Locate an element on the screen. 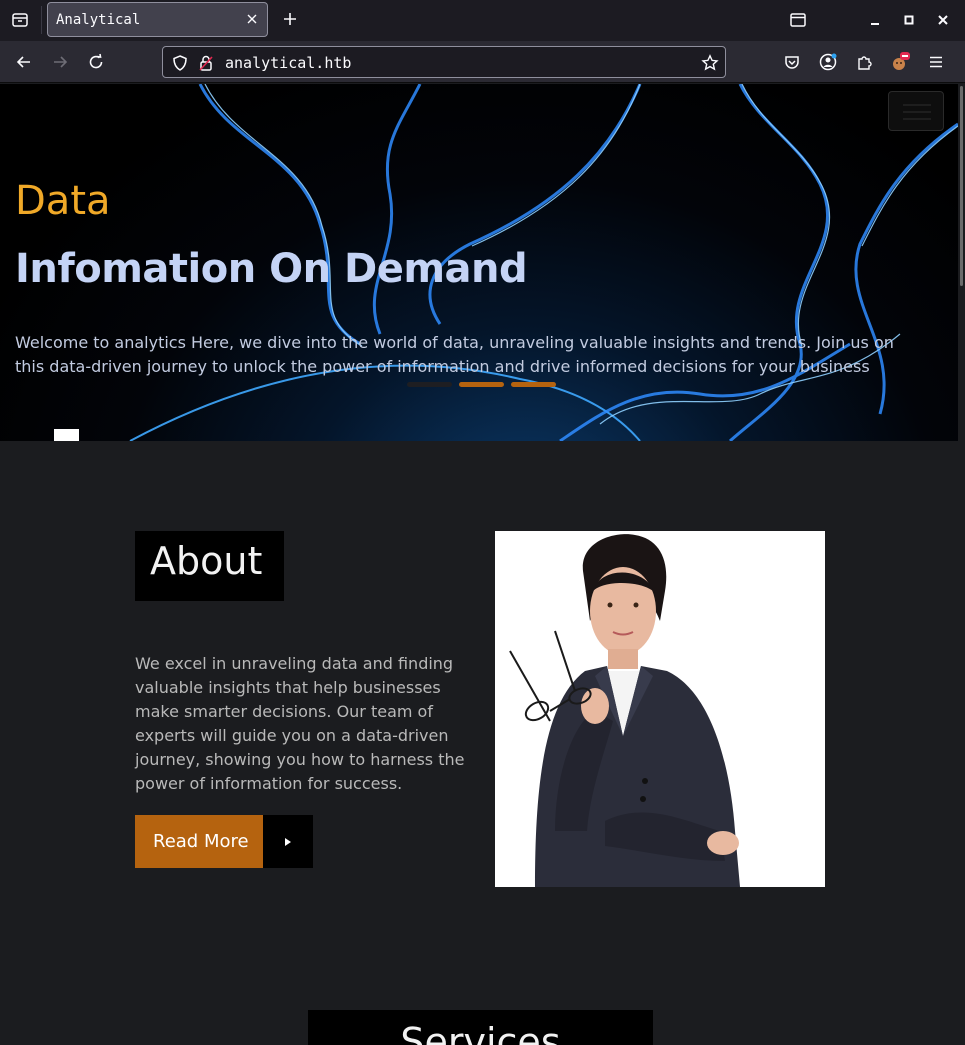 This screenshot has width=965, height=1045. about-heading-box: About is located at coordinates (209, 566).